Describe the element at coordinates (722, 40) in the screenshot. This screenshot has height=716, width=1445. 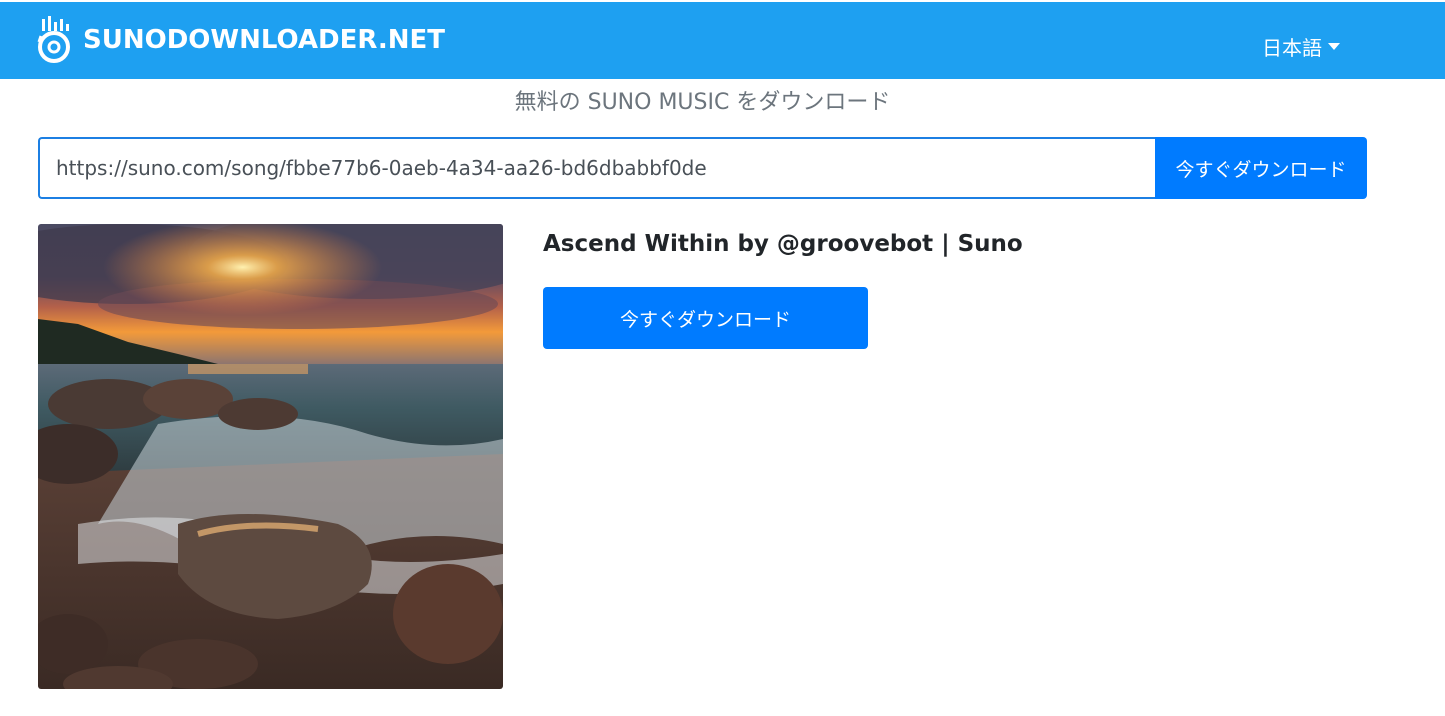
I see `top-navbar: SUNODOWNLOADER.NET 日本語` at that location.